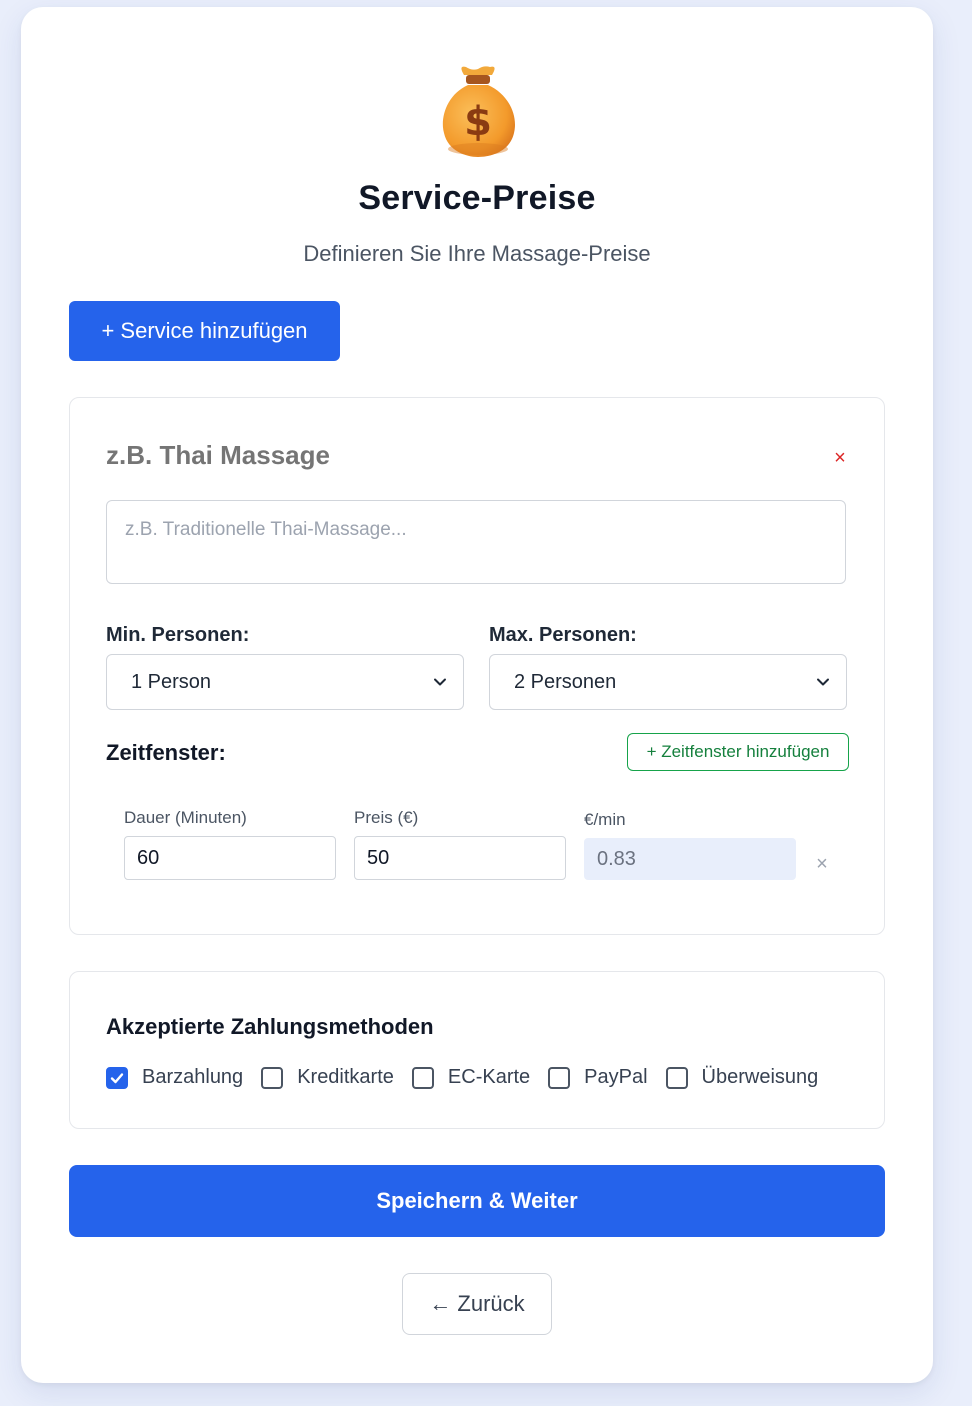 This screenshot has height=1406, width=972. I want to click on max-persons-value: 2 Personen, so click(565, 681).